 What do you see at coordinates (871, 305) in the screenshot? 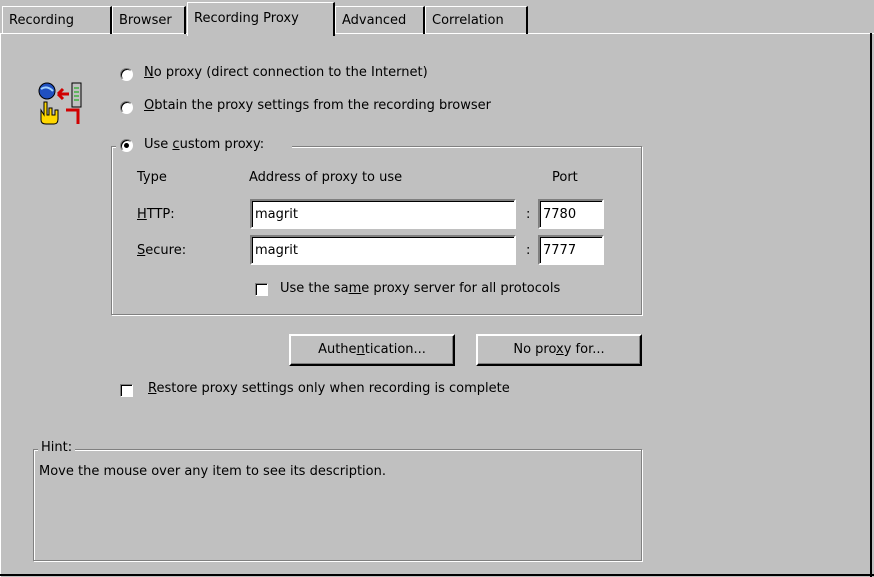
I see `tab-page-border-right` at bounding box center [871, 305].